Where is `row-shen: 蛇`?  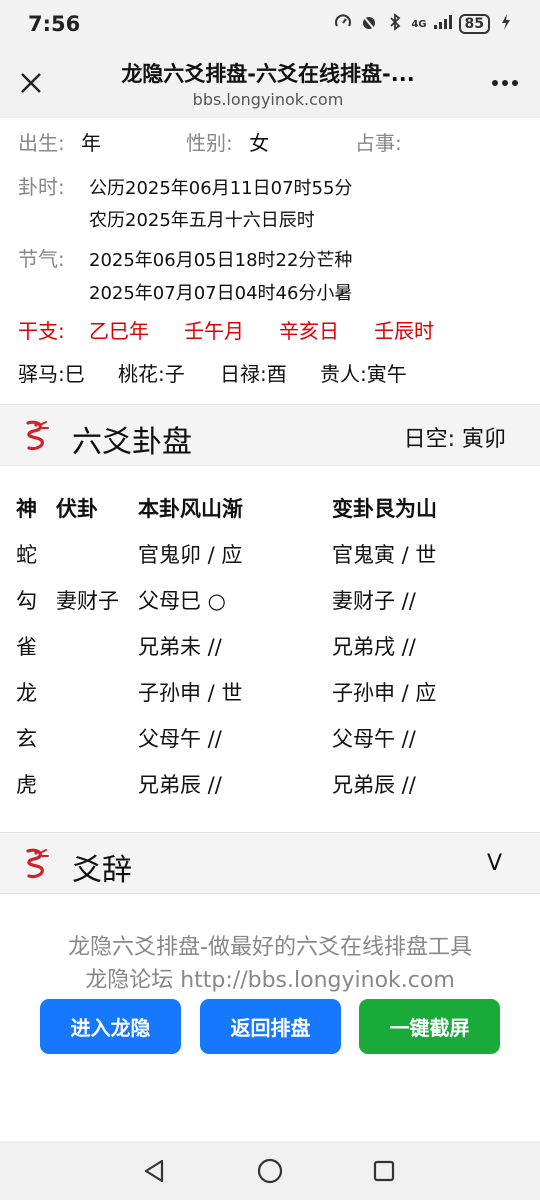 row-shen: 蛇 is located at coordinates (26, 555).